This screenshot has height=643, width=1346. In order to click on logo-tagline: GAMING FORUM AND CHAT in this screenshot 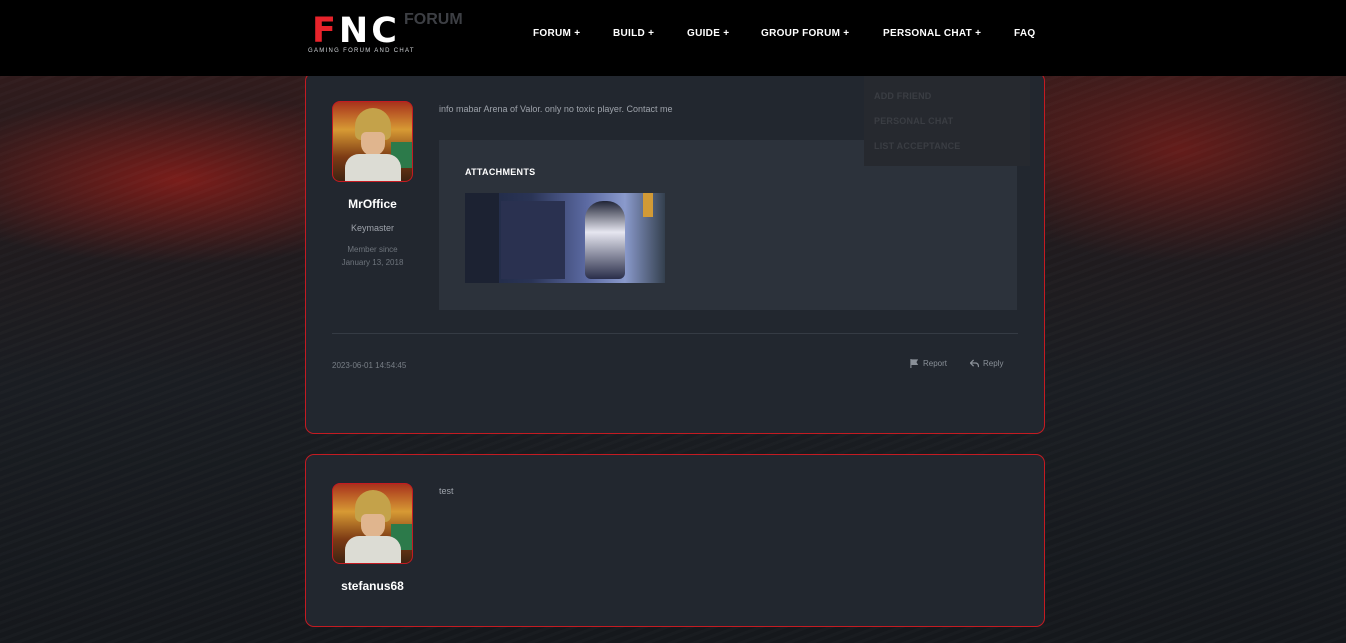, I will do `click(361, 51)`.